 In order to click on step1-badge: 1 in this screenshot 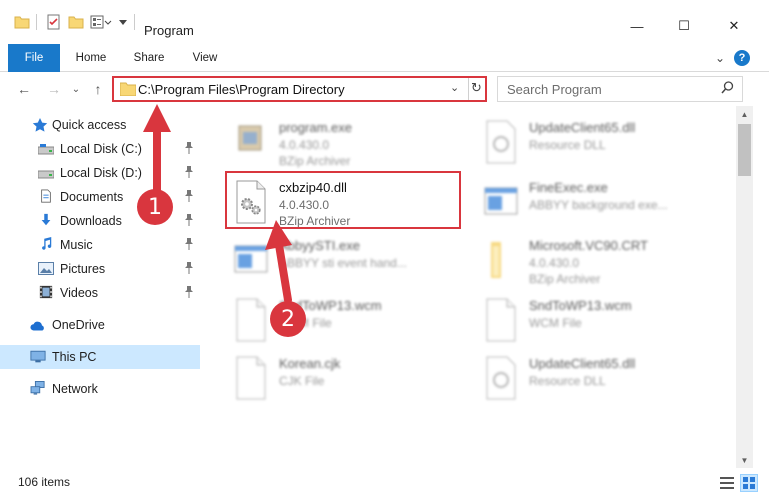, I will do `click(155, 207)`.